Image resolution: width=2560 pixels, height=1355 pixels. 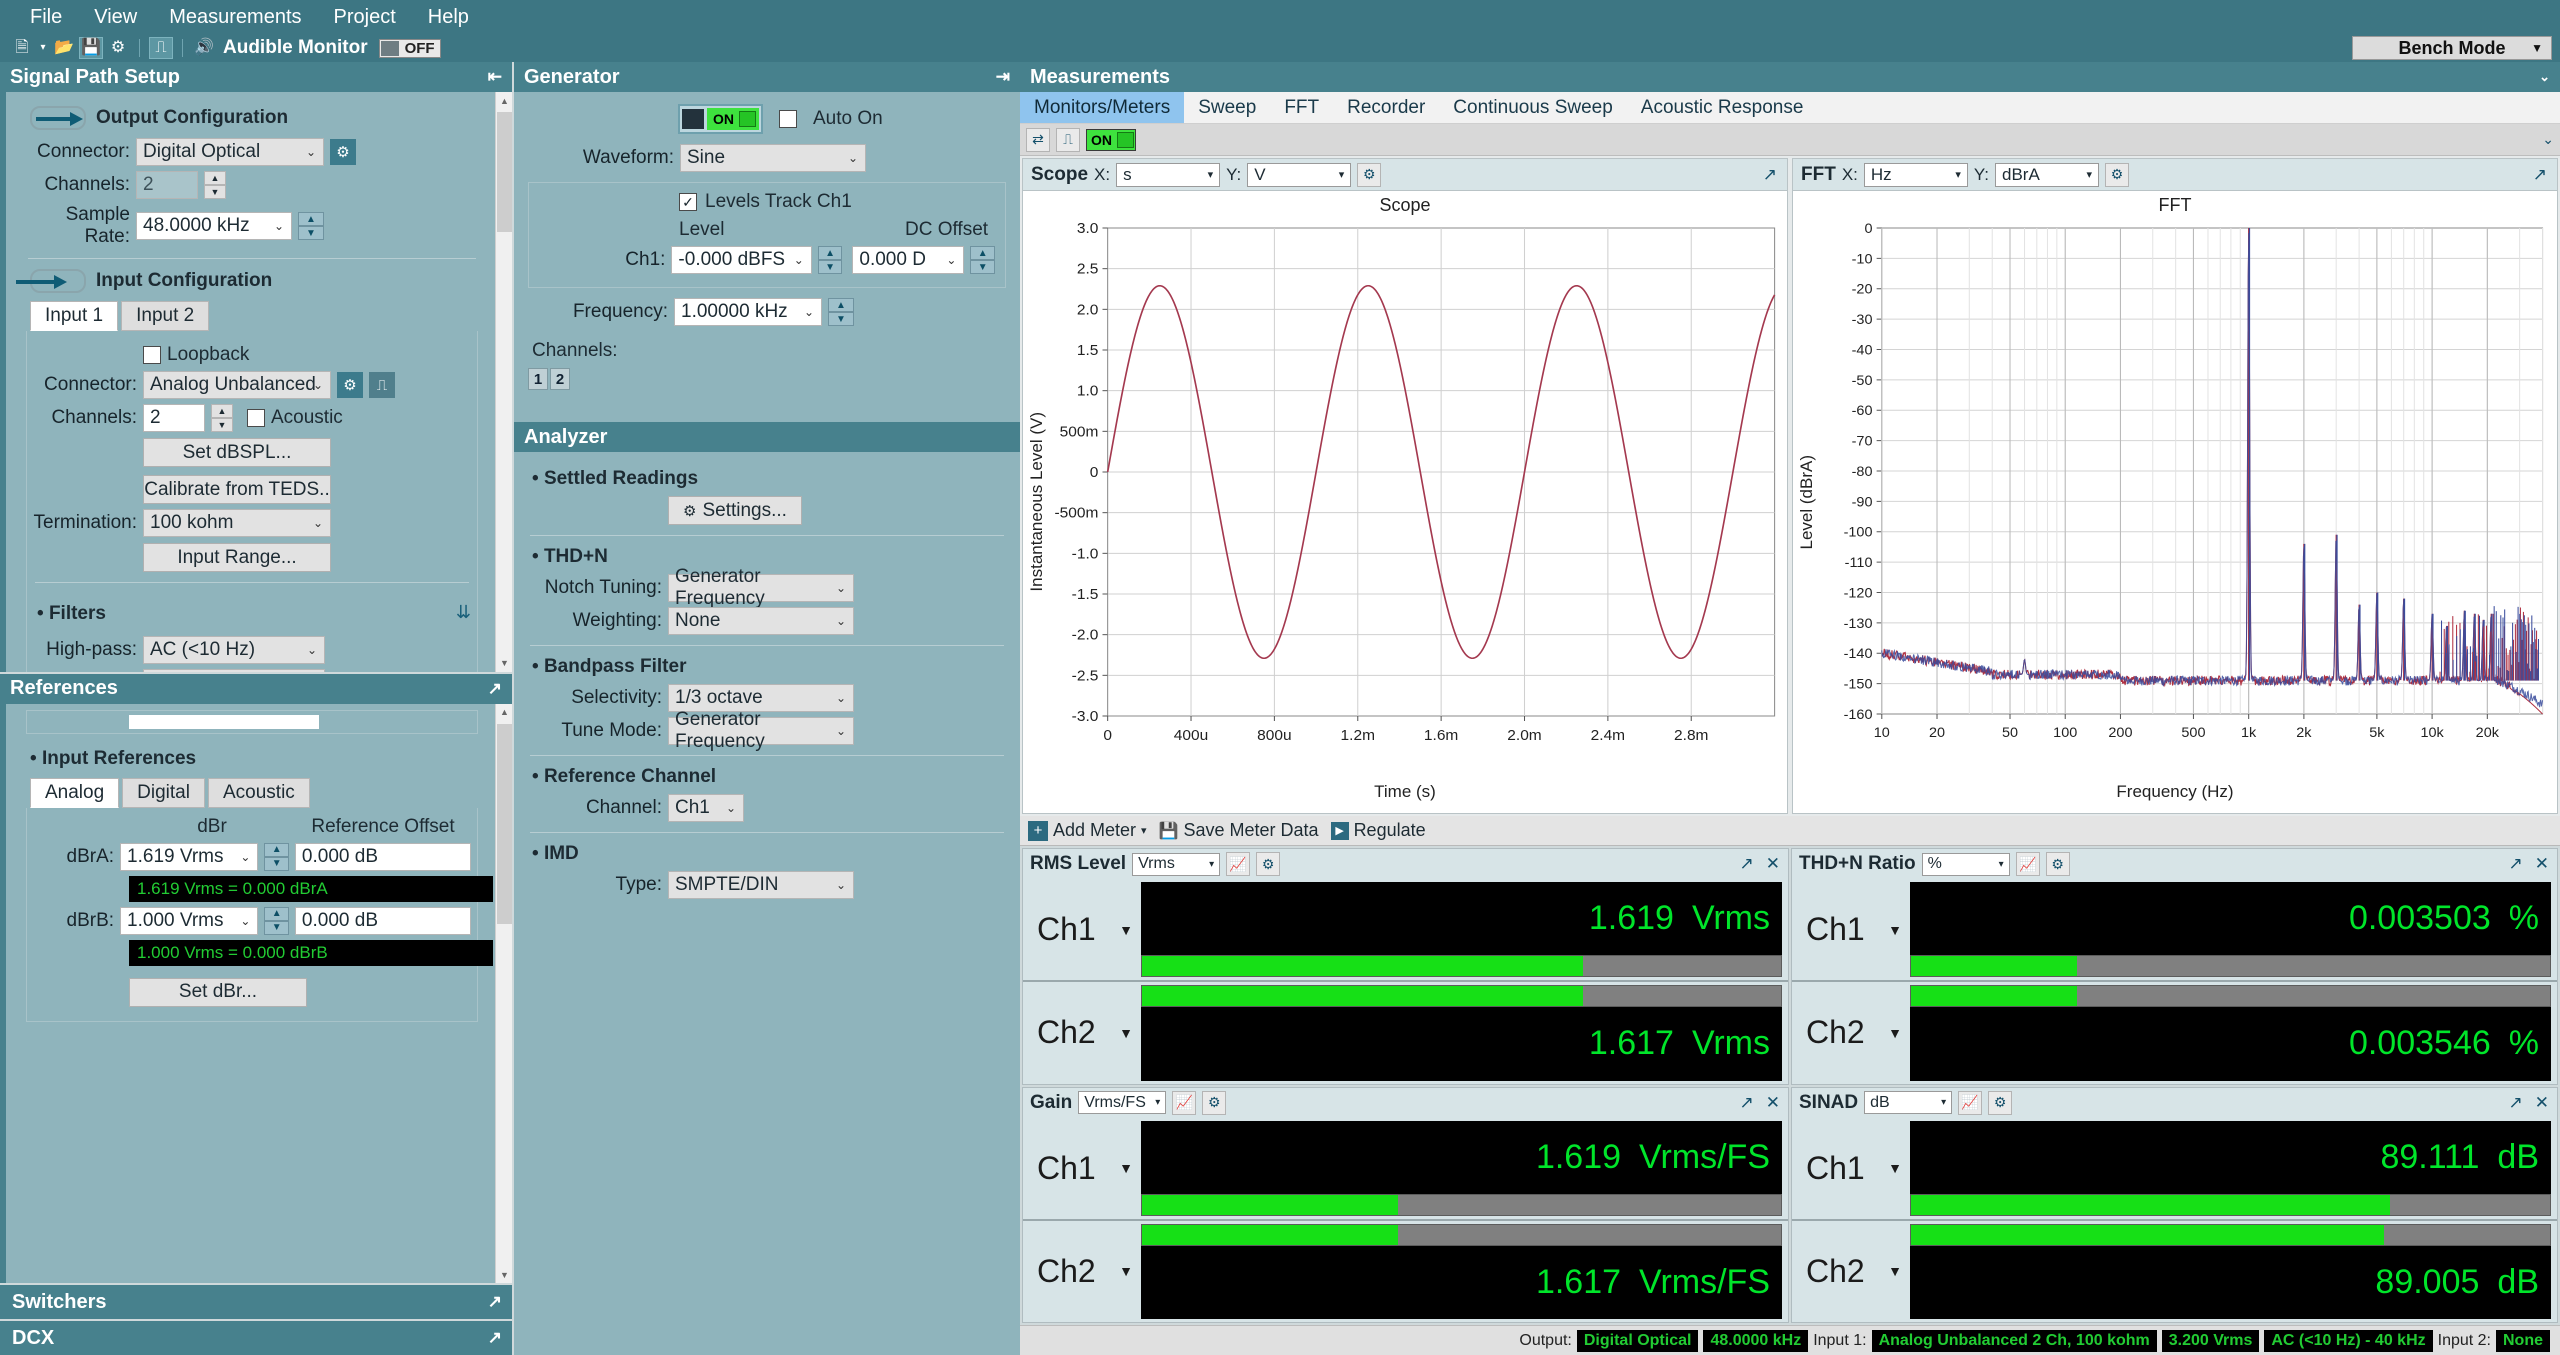 I want to click on chevron-down-icon: ▾, so click(x=43, y=48).